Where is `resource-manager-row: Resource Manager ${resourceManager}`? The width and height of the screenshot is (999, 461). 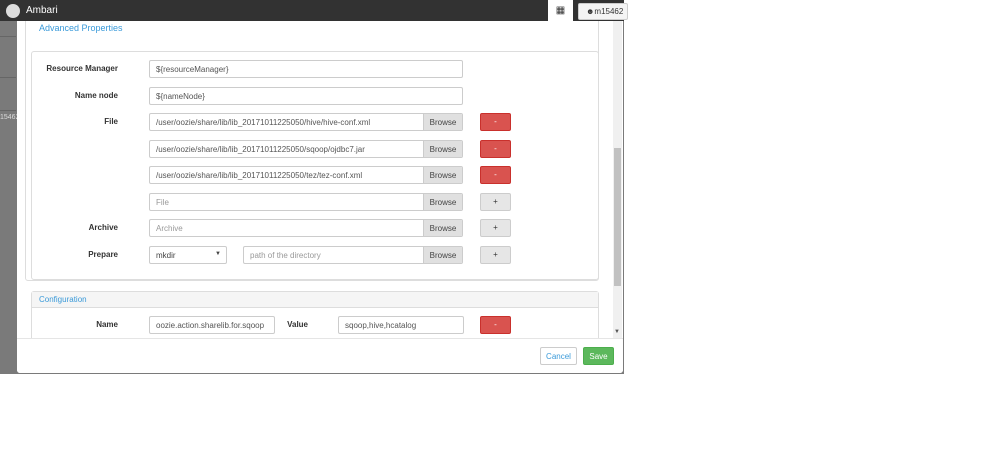
resource-manager-row: Resource Manager ${resourceManager} is located at coordinates (315, 69).